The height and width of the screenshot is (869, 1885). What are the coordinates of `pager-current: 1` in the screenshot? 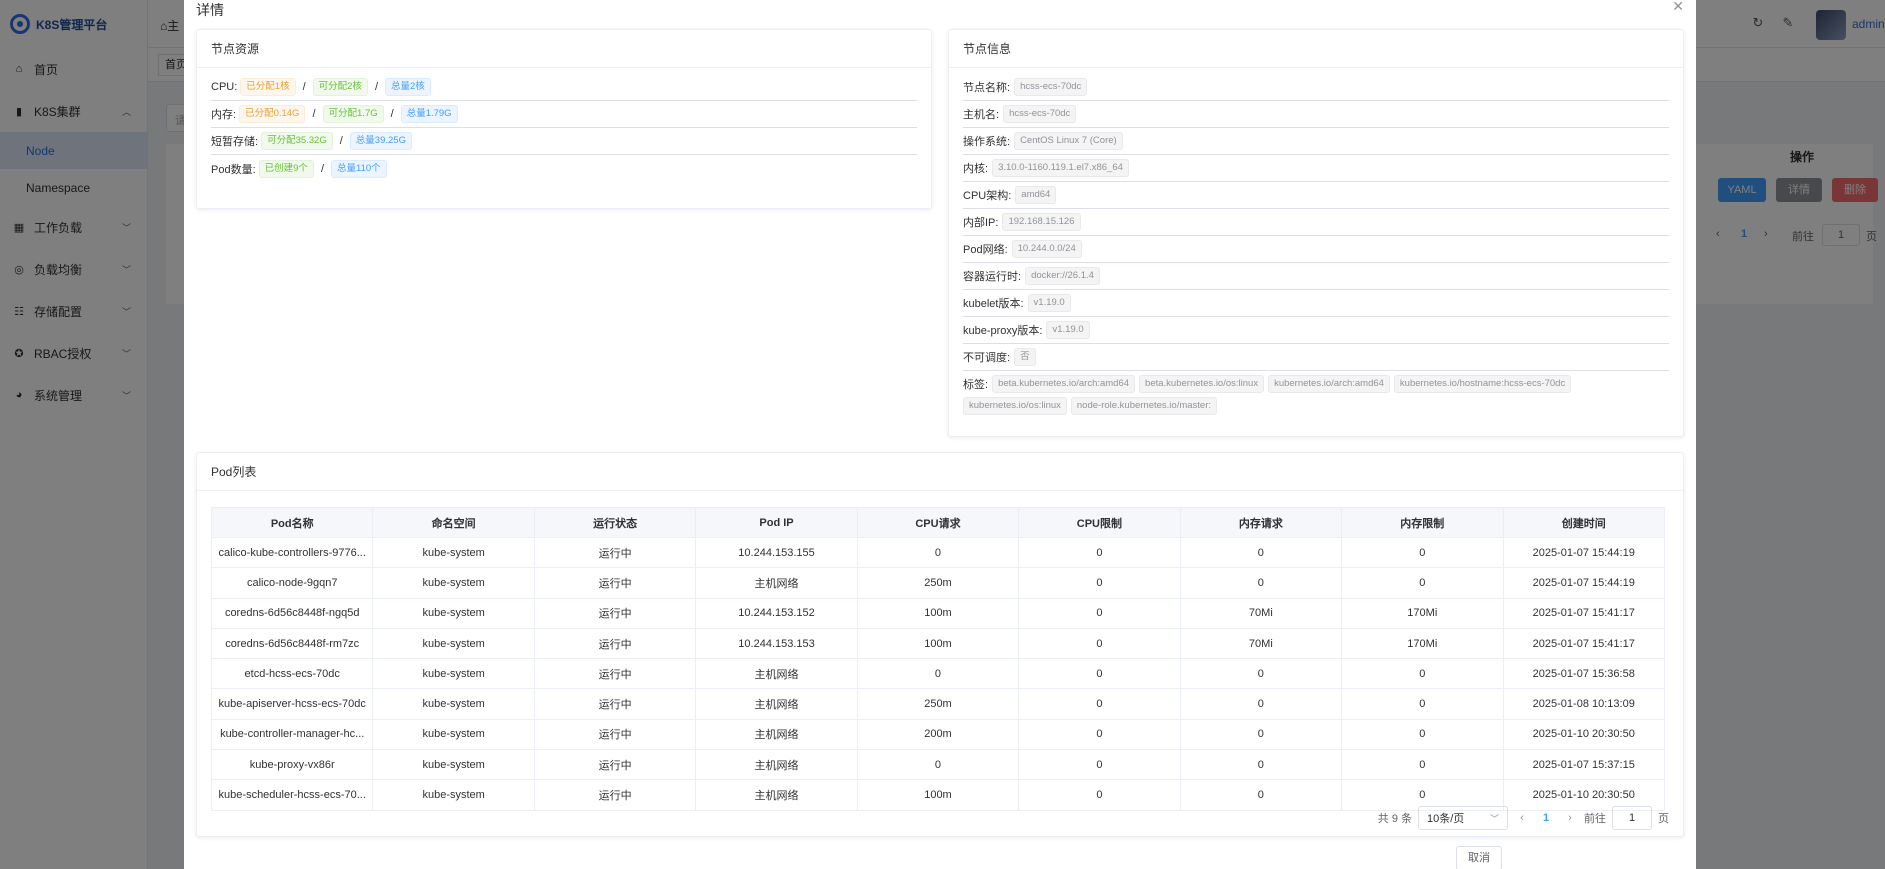 It's located at (1546, 818).